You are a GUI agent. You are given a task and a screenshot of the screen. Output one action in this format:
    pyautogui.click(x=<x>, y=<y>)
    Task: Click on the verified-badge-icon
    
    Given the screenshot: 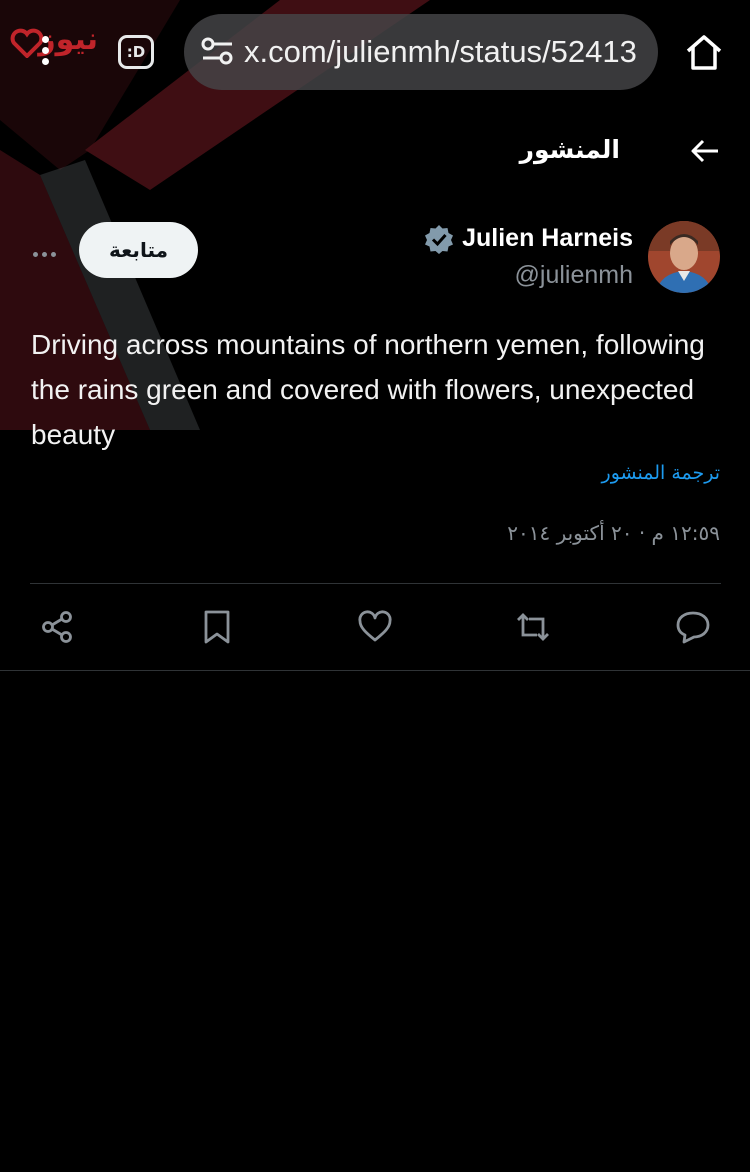 What is the action you would take?
    pyautogui.click(x=439, y=239)
    